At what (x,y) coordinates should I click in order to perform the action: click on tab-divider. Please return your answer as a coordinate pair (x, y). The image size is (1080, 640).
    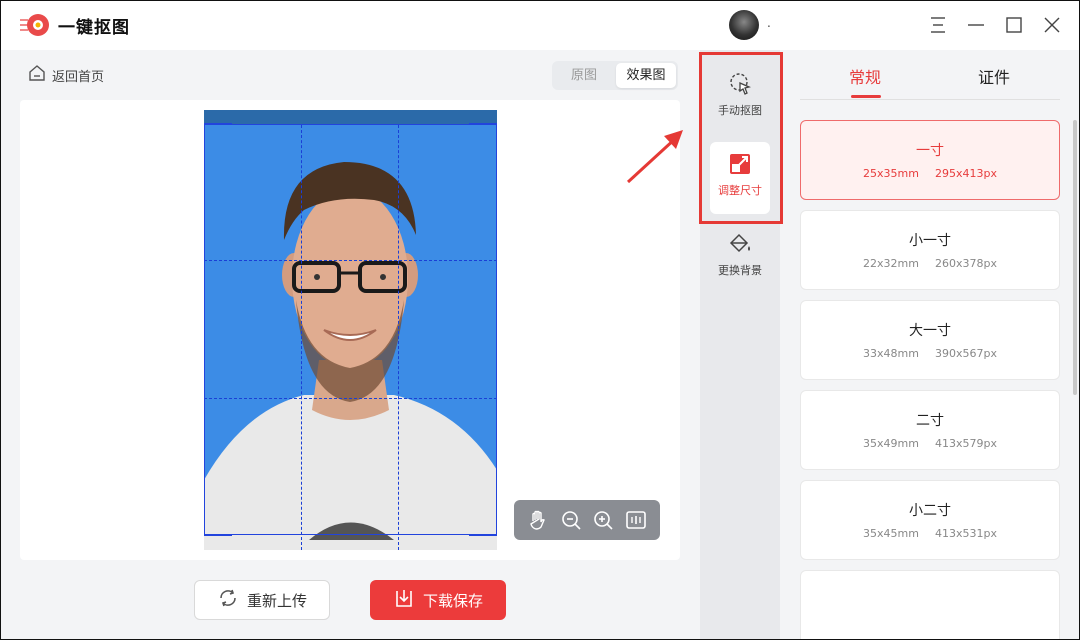
    Looking at the image, I should click on (930, 99).